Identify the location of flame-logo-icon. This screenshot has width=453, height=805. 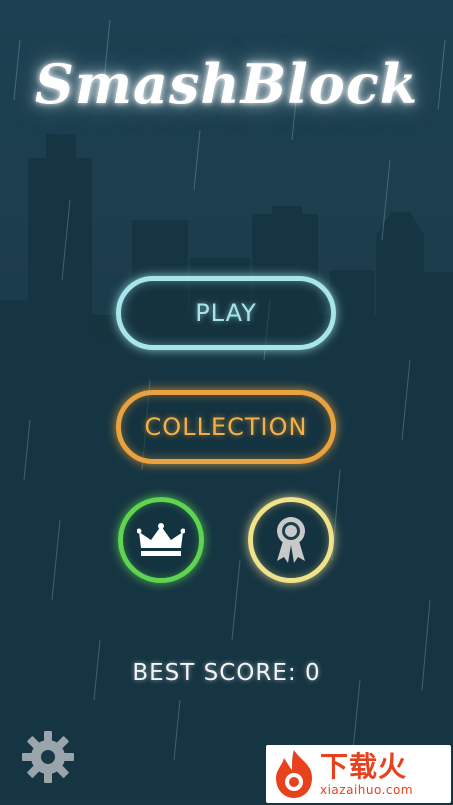
(294, 774).